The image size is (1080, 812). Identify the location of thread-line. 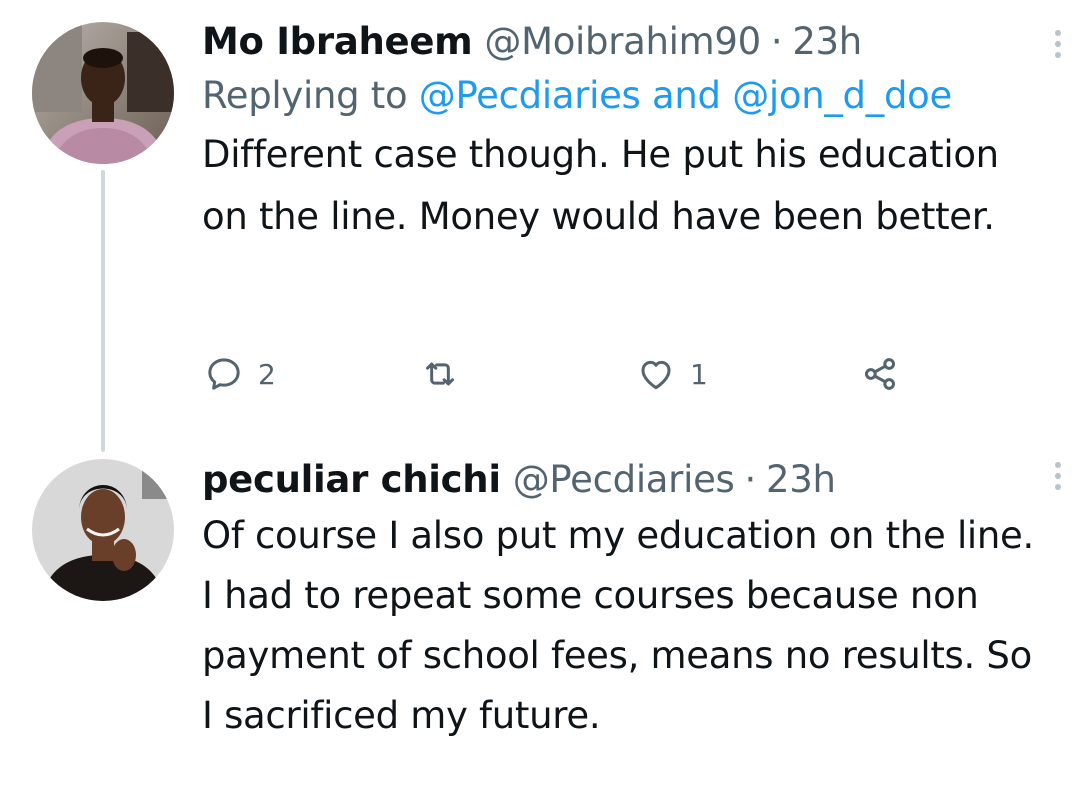
(103, 311).